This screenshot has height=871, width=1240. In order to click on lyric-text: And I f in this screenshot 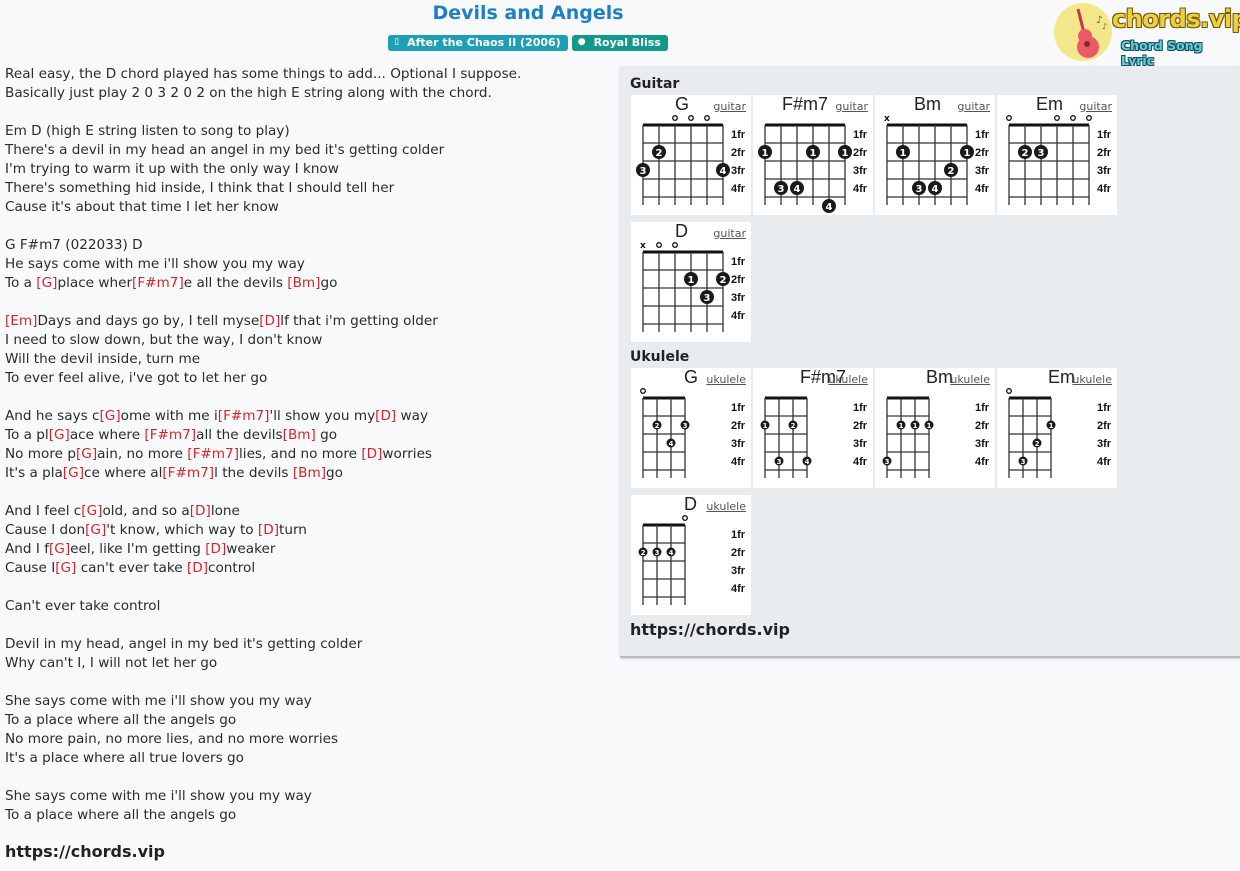, I will do `click(27, 549)`.